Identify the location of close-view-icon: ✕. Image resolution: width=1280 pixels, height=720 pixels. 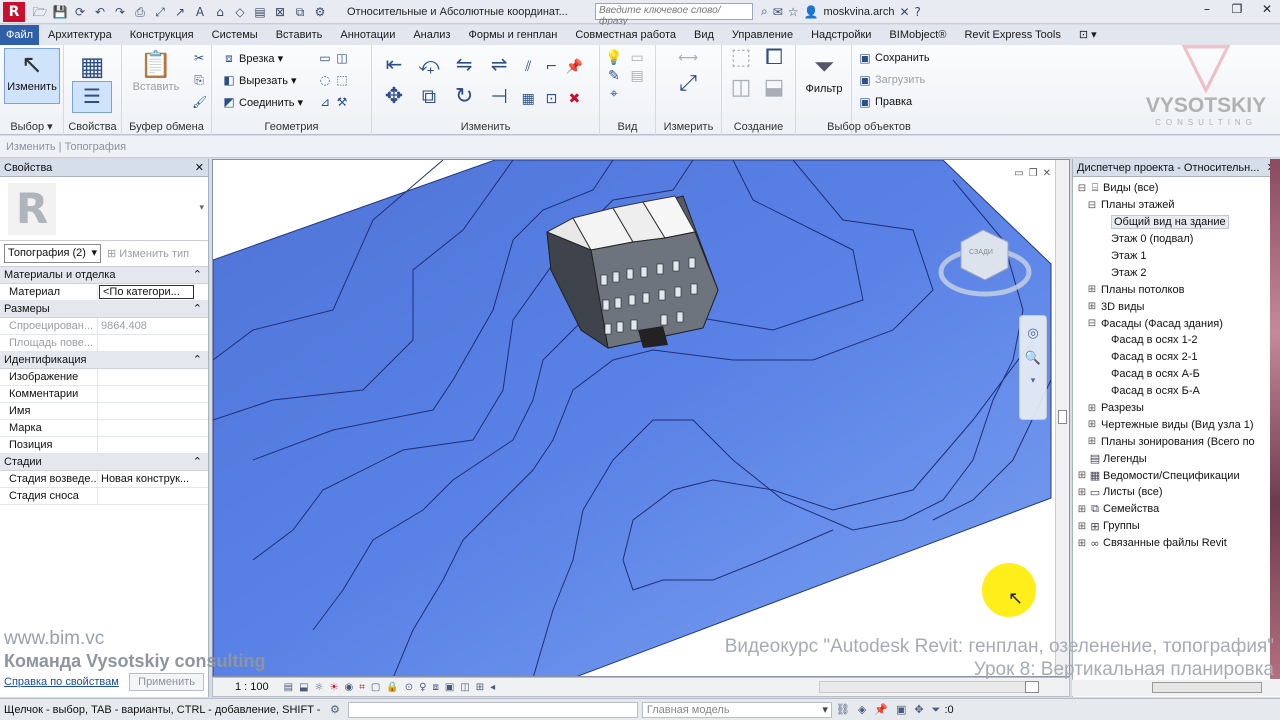
(1047, 173).